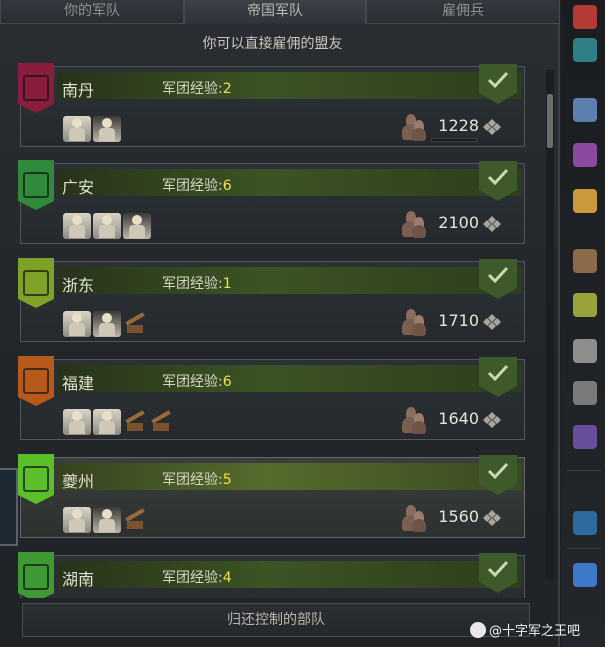  Describe the element at coordinates (585, 523) in the screenshot. I see `triangle-emblem-icon` at that location.